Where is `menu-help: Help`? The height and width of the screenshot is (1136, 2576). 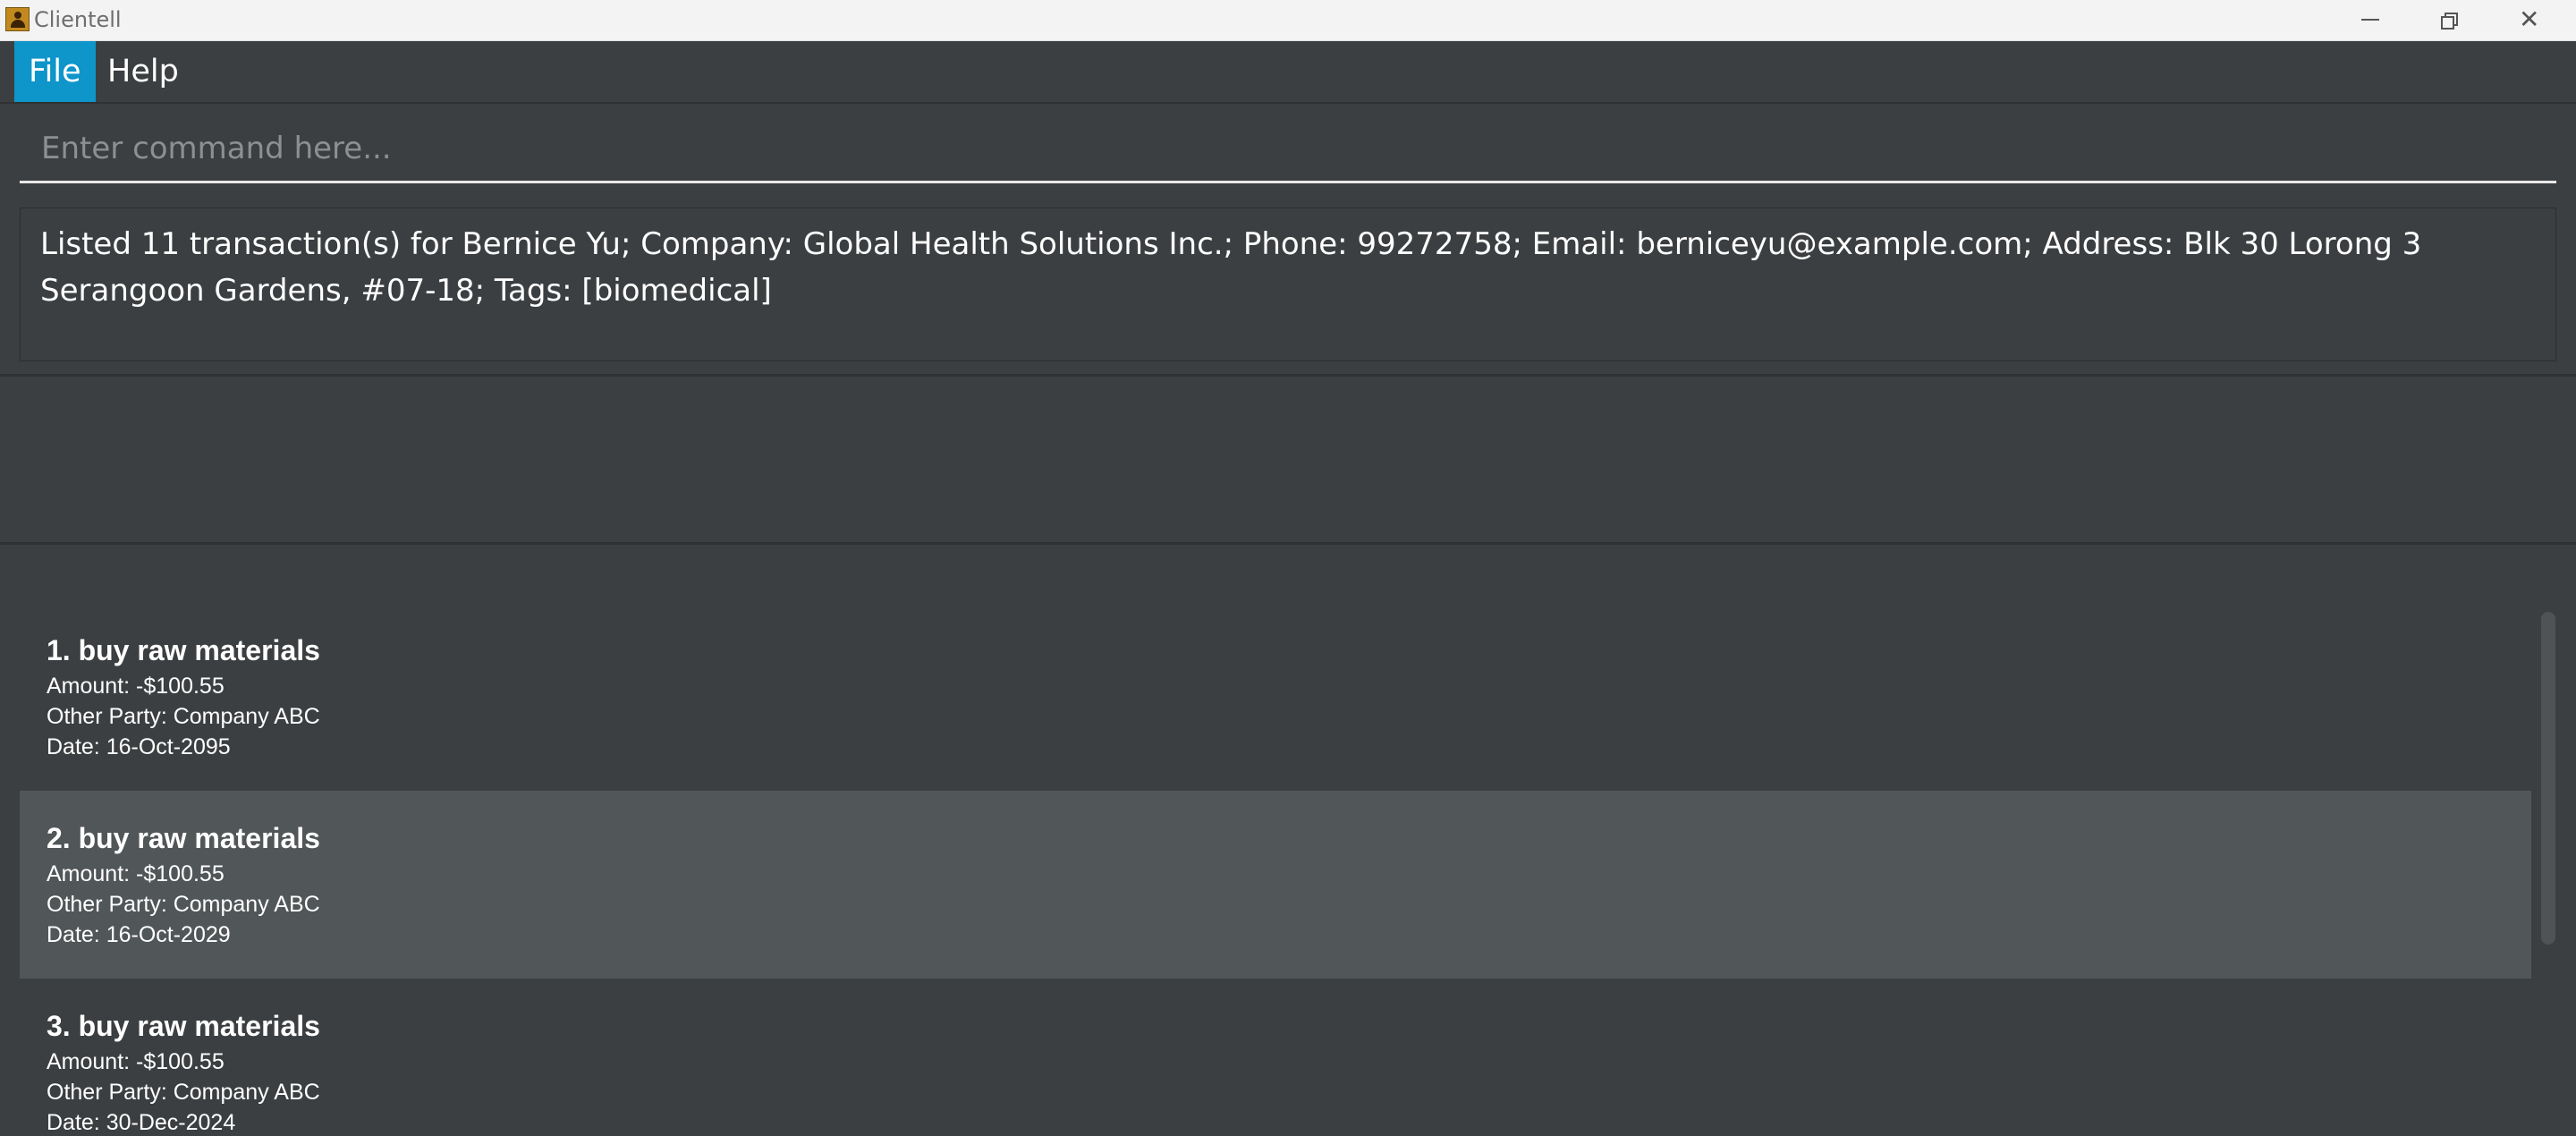
menu-help: Help is located at coordinates (143, 71).